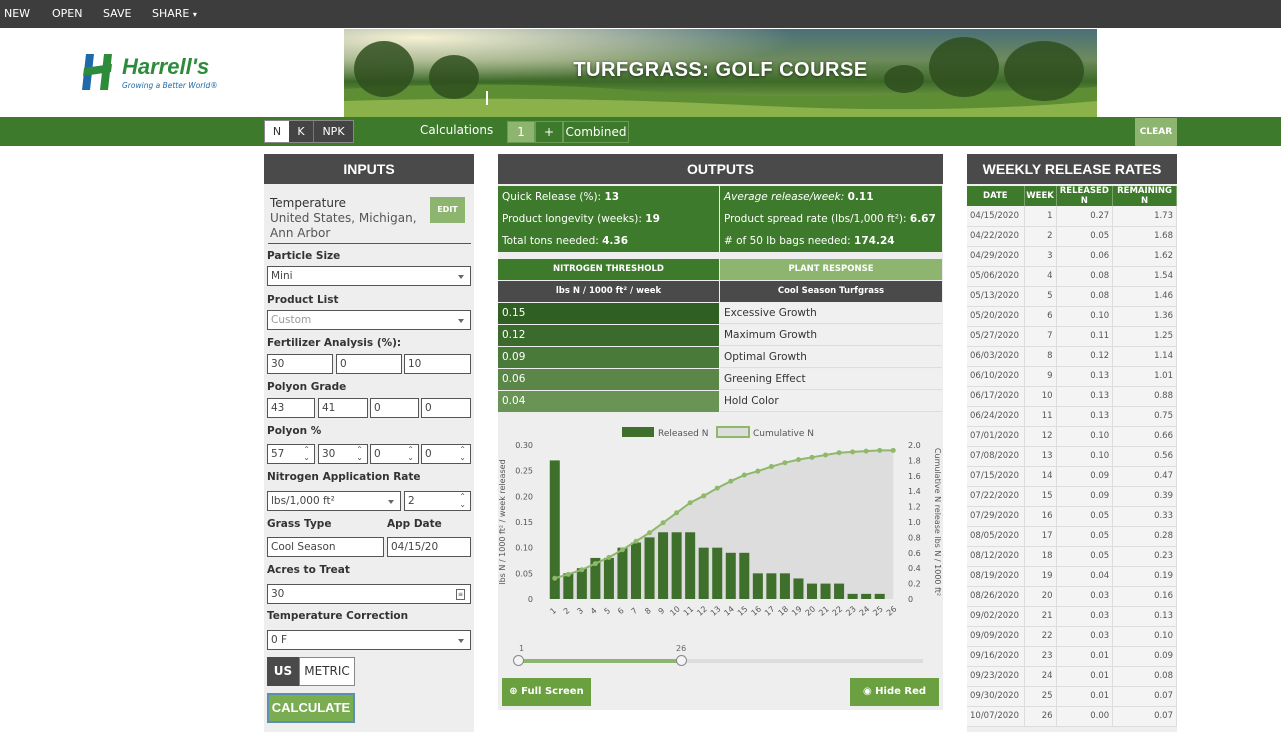 The height and width of the screenshot is (734, 1281). Describe the element at coordinates (521, 132) in the screenshot. I see `calc-tab-1: 1` at that location.